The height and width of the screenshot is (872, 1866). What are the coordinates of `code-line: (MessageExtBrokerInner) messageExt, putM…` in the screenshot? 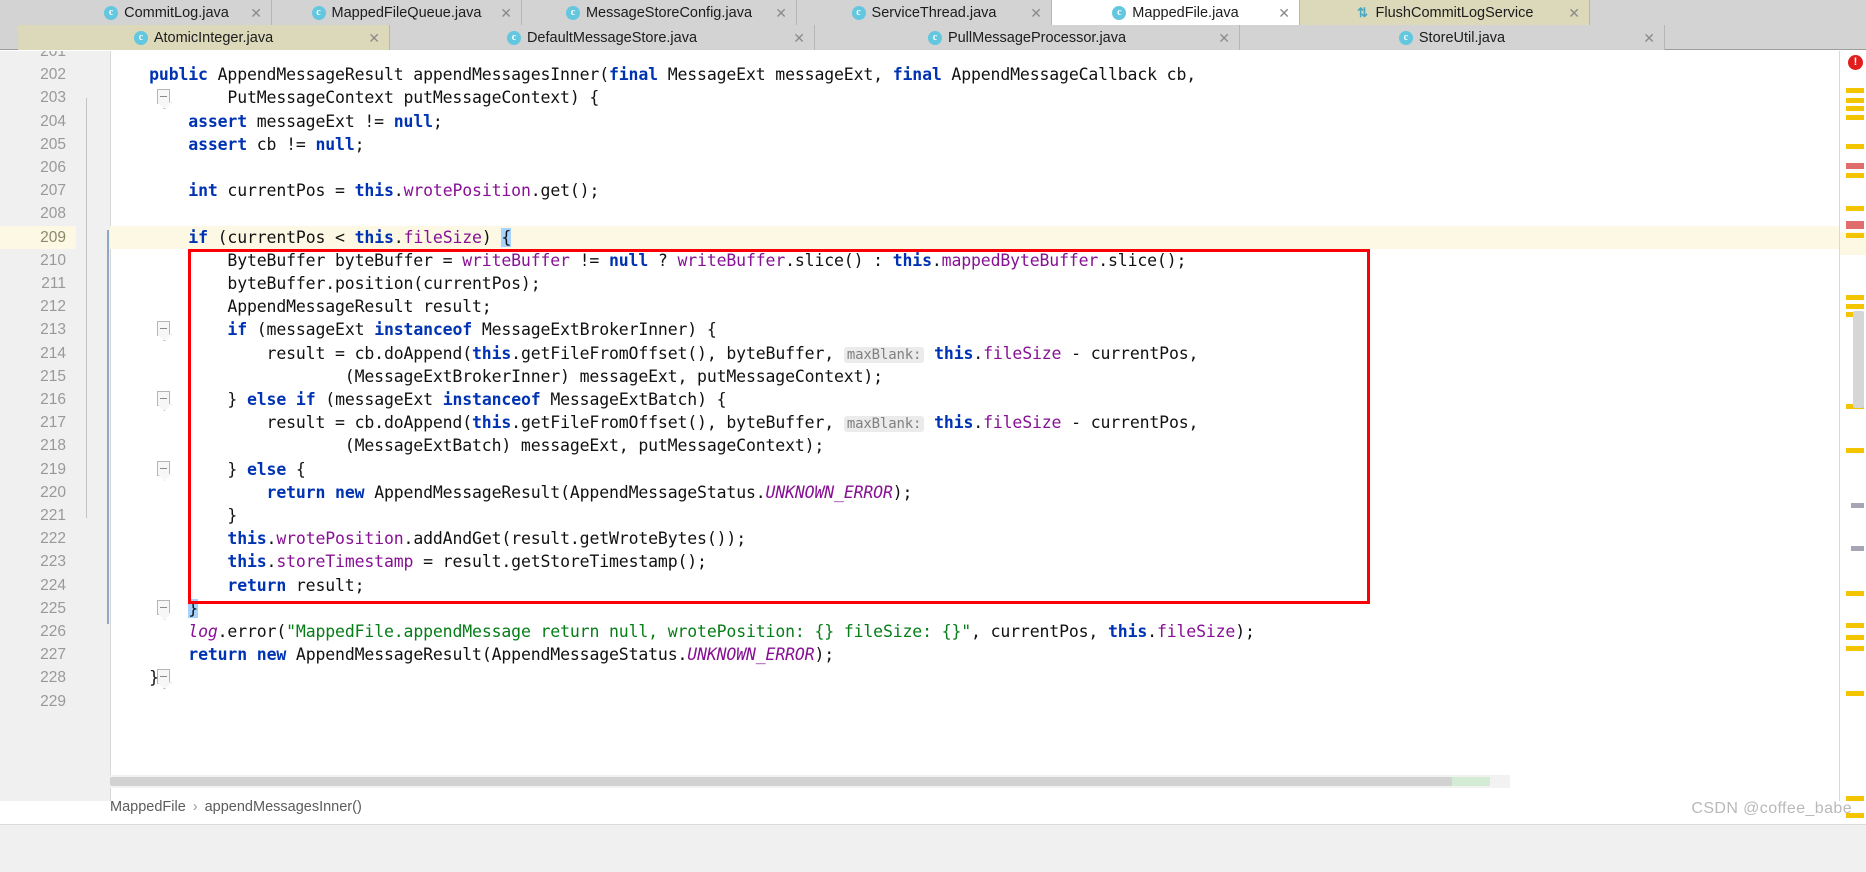 It's located at (496, 376).